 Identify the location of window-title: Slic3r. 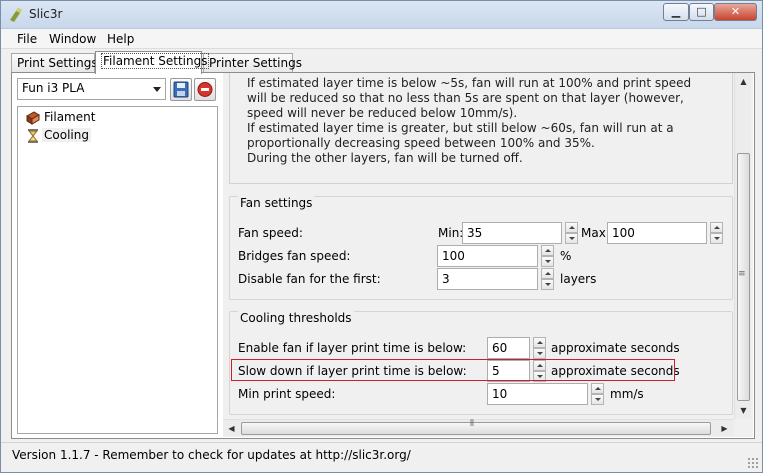
(46, 14).